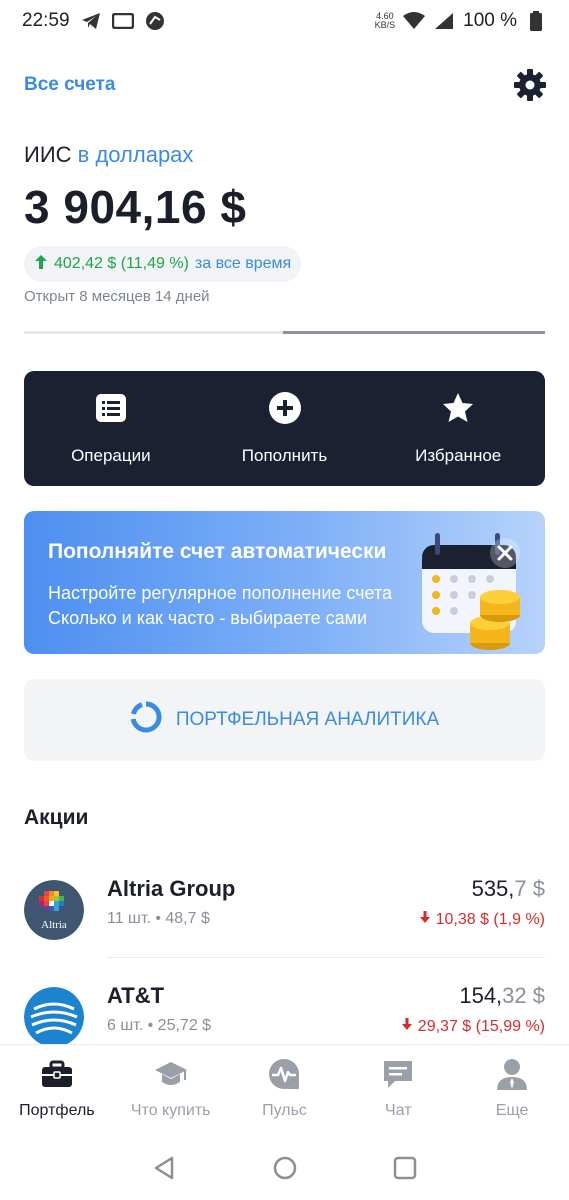 This screenshot has width=569, height=1200. What do you see at coordinates (54, 925) in the screenshot?
I see `altria-logo-text: Altria` at bounding box center [54, 925].